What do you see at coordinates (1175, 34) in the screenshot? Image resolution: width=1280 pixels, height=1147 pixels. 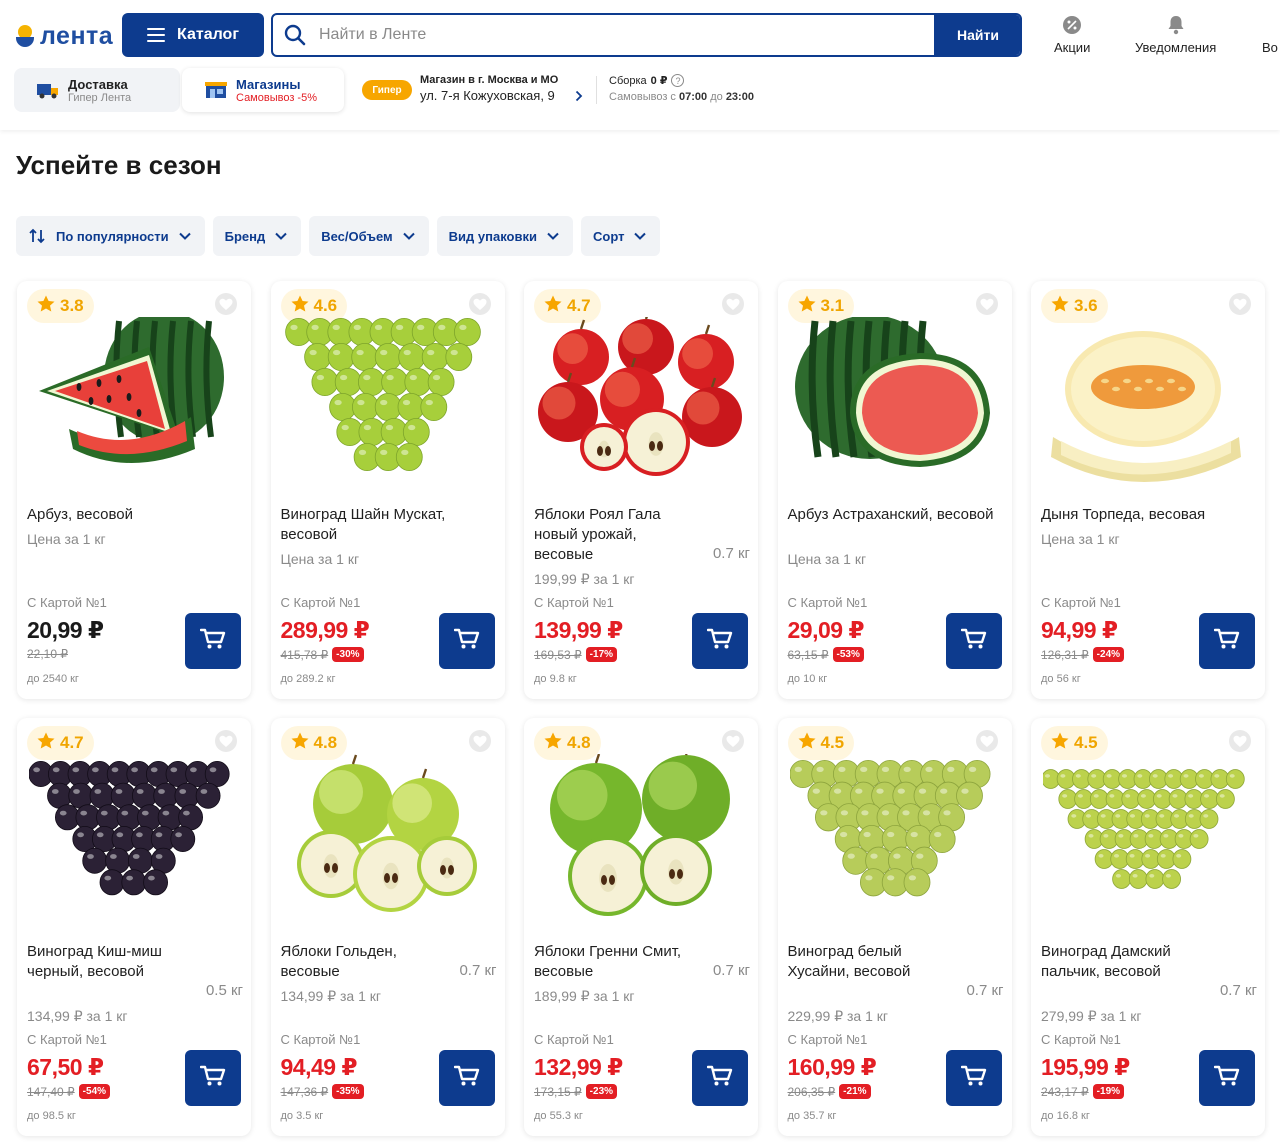 I see `notifications-link: Уведомления` at bounding box center [1175, 34].